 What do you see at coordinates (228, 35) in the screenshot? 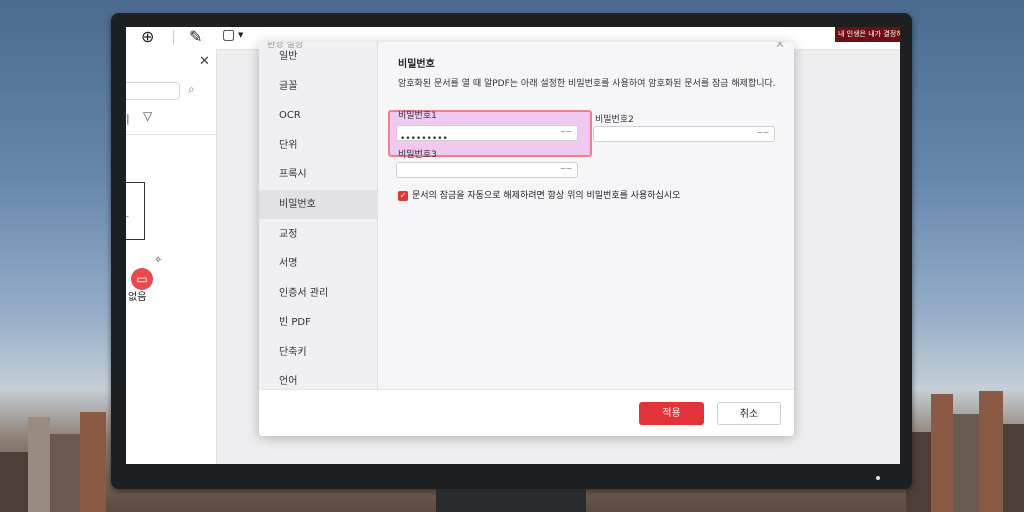
I see `shape-icon: ▢` at bounding box center [228, 35].